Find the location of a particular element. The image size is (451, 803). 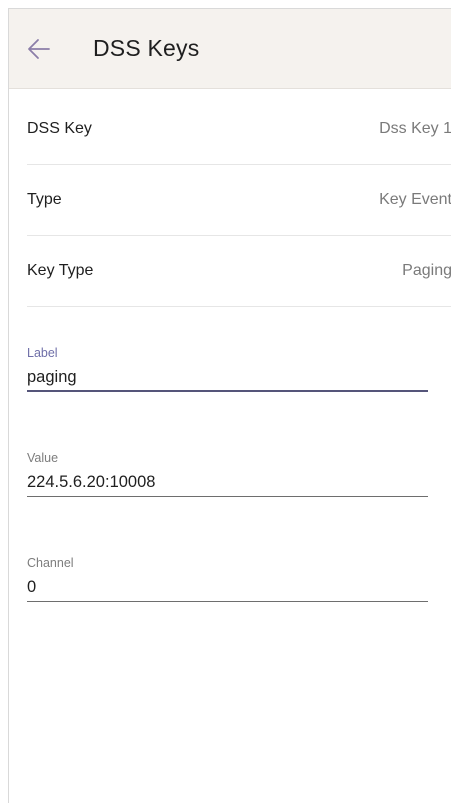

back-button is located at coordinates (39, 49).